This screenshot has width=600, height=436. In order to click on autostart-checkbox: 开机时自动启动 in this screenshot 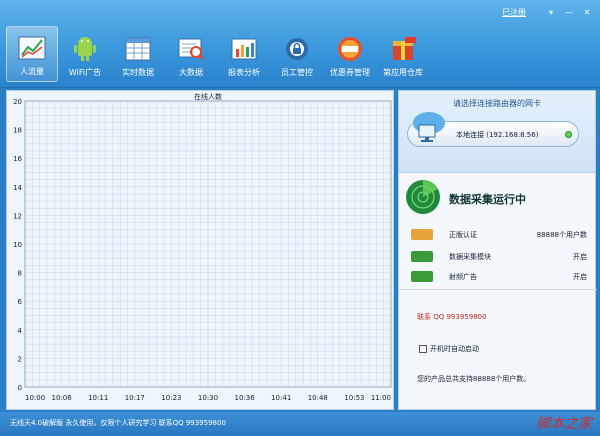, I will do `click(449, 349)`.